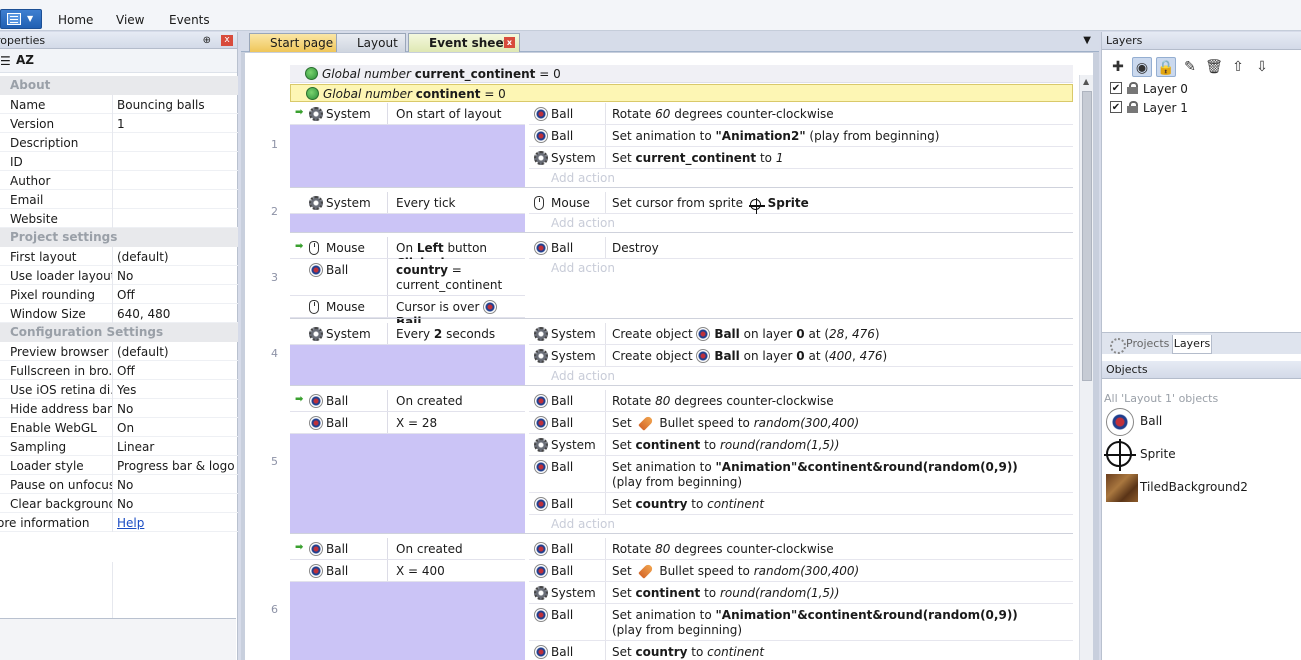  Describe the element at coordinates (1238, 67) in the screenshot. I see `arrow-up-icon: ⇧` at that location.